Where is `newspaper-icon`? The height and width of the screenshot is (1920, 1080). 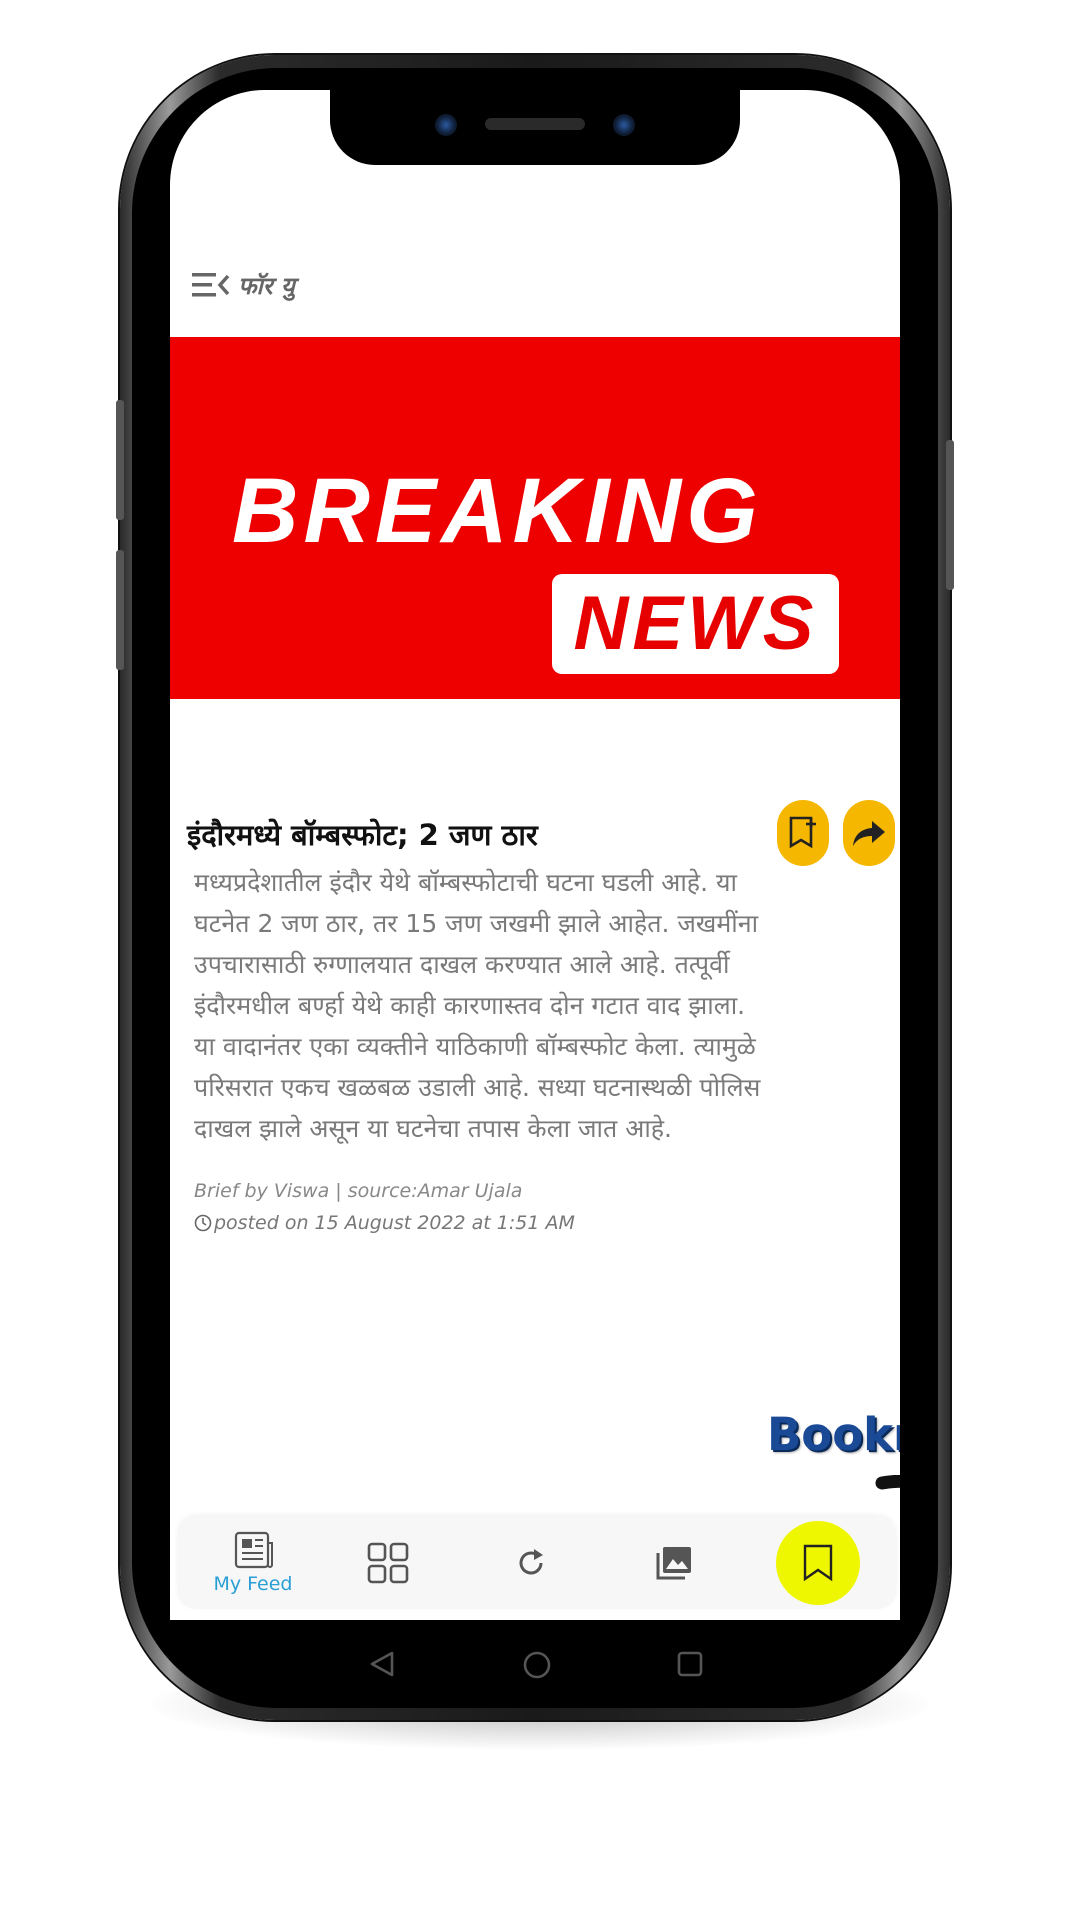
newspaper-icon is located at coordinates (253, 1550).